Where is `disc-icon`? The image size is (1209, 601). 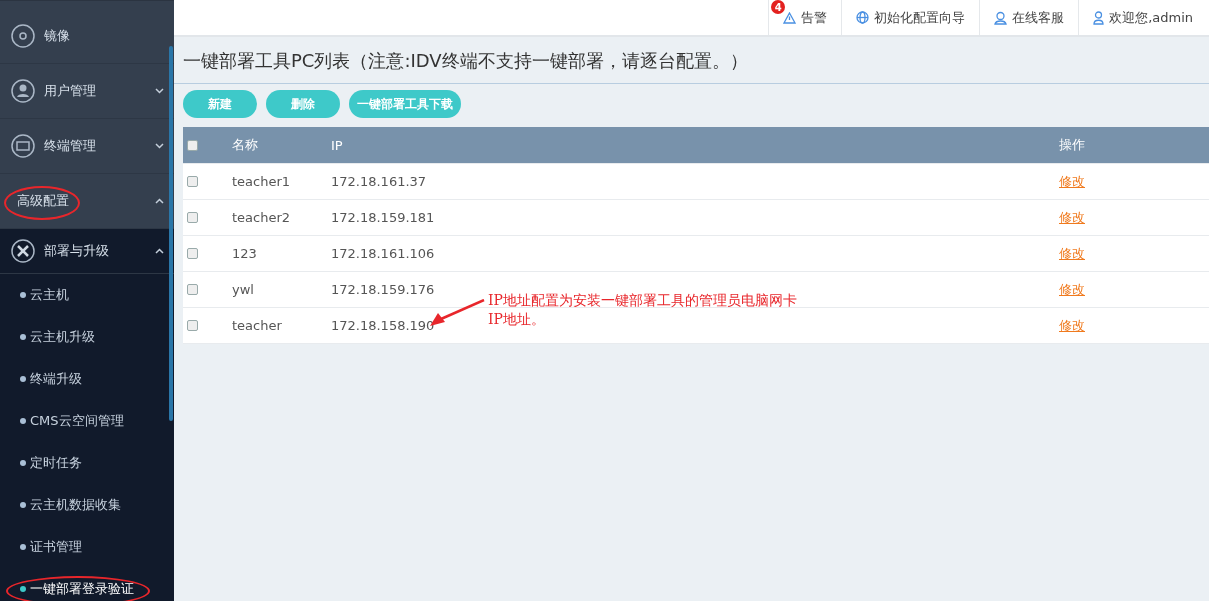 disc-icon is located at coordinates (23, 36).